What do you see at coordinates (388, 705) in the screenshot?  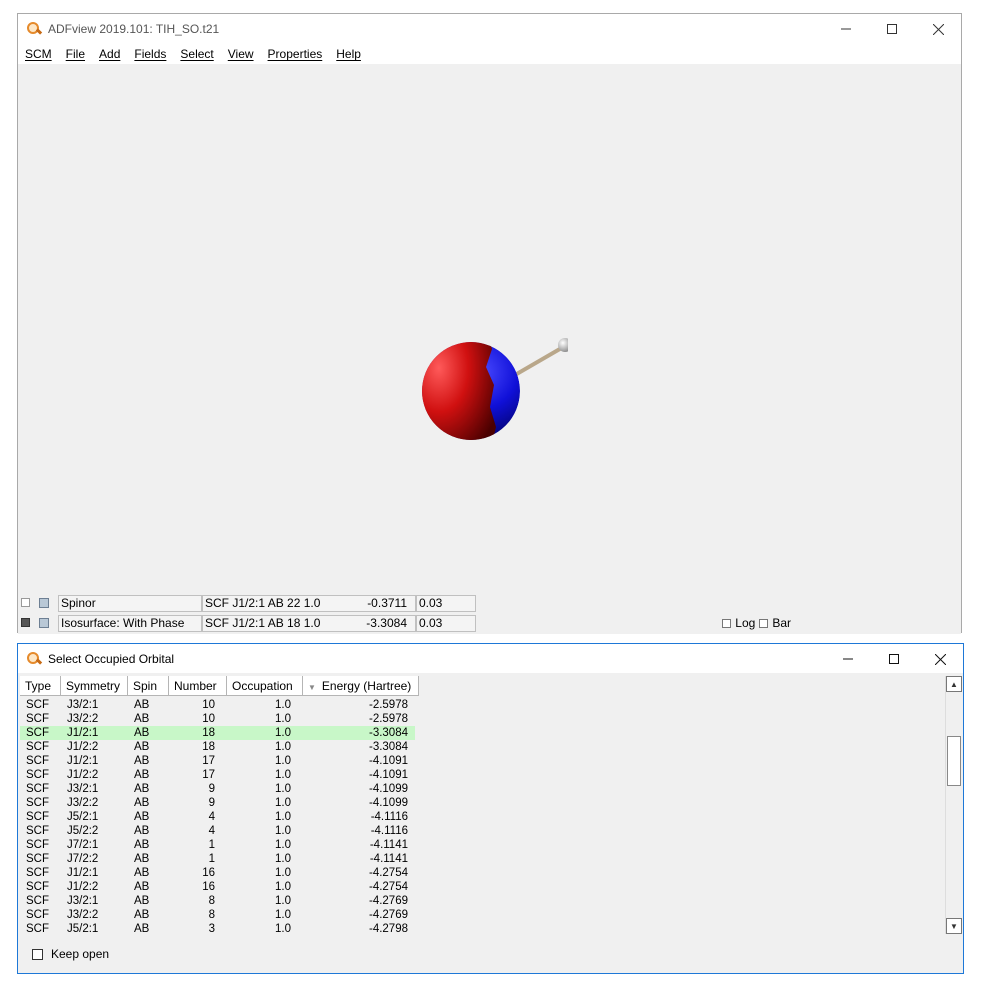 I see `cell-energy: -2.5978` at bounding box center [388, 705].